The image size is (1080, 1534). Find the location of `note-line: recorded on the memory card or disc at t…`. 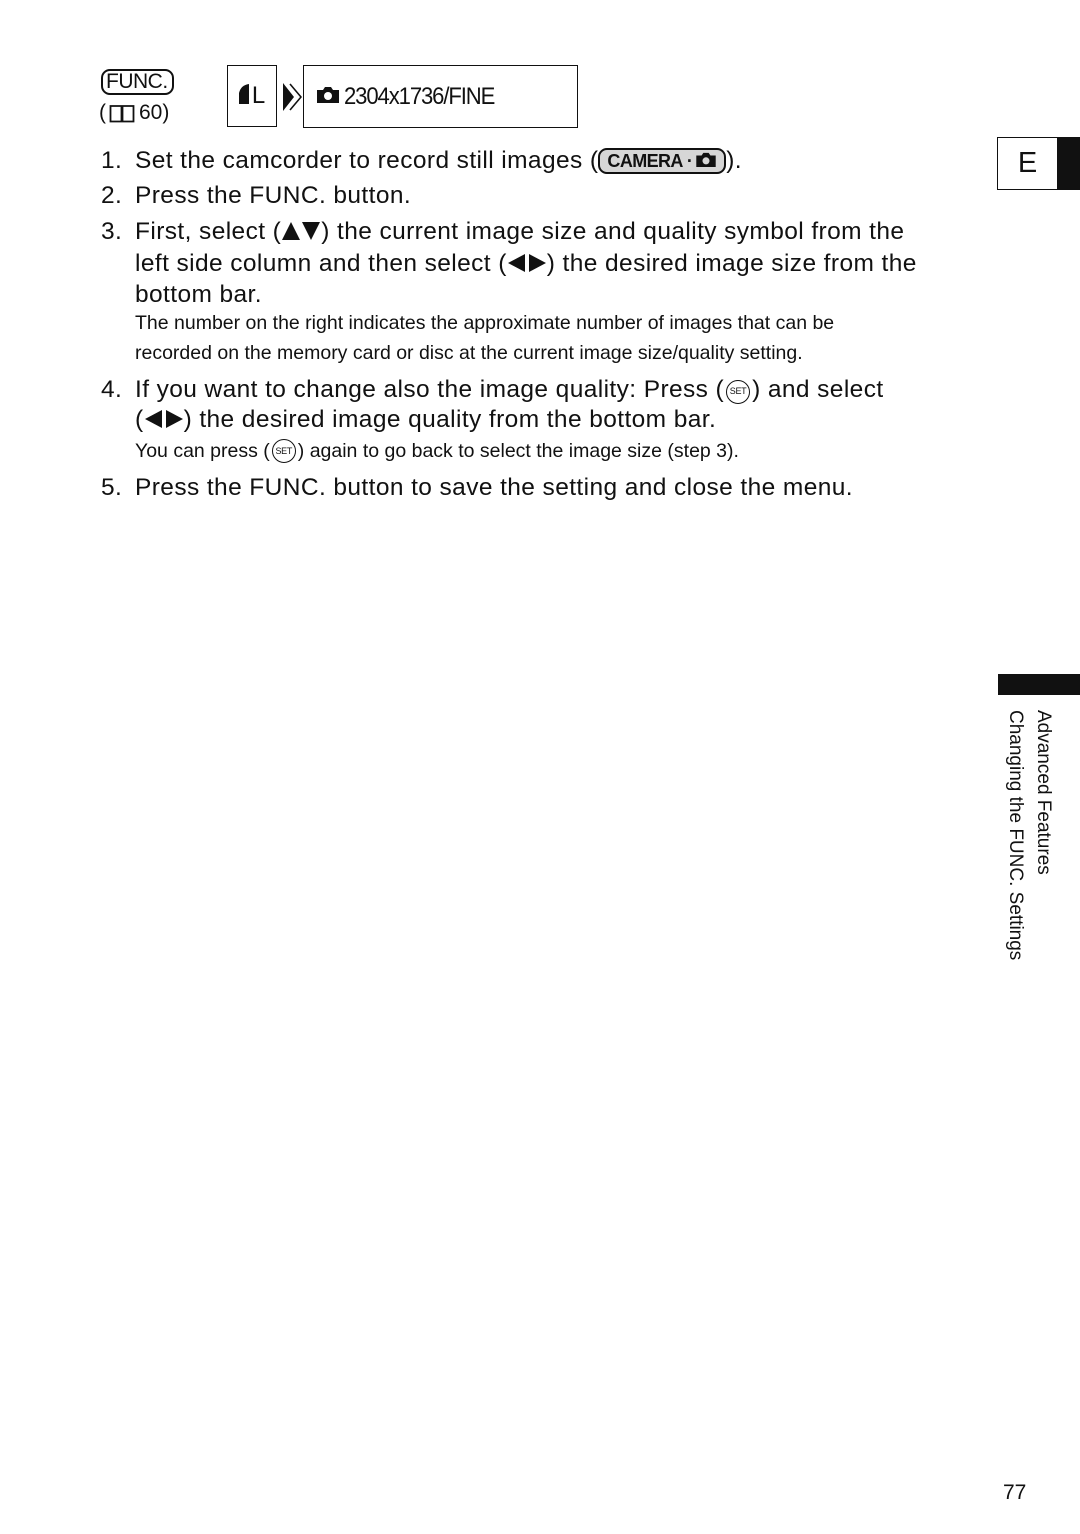

note-line: recorded on the memory card or disc at t… is located at coordinates (469, 353).